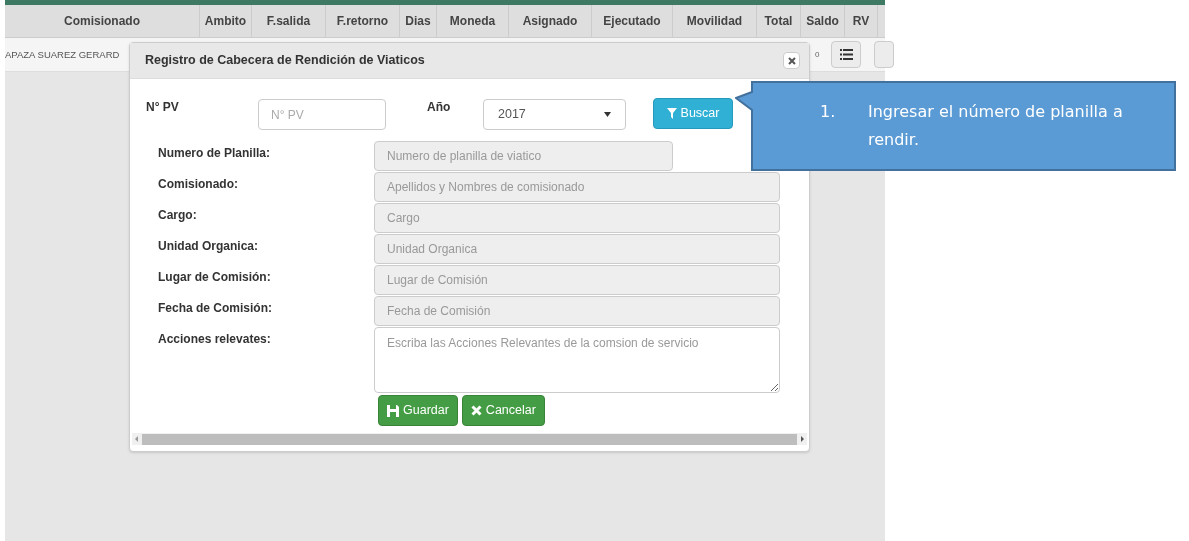 The width and height of the screenshot is (1189, 541). What do you see at coordinates (215, 153) in the screenshot?
I see `field-label: Numero de Planilla:` at bounding box center [215, 153].